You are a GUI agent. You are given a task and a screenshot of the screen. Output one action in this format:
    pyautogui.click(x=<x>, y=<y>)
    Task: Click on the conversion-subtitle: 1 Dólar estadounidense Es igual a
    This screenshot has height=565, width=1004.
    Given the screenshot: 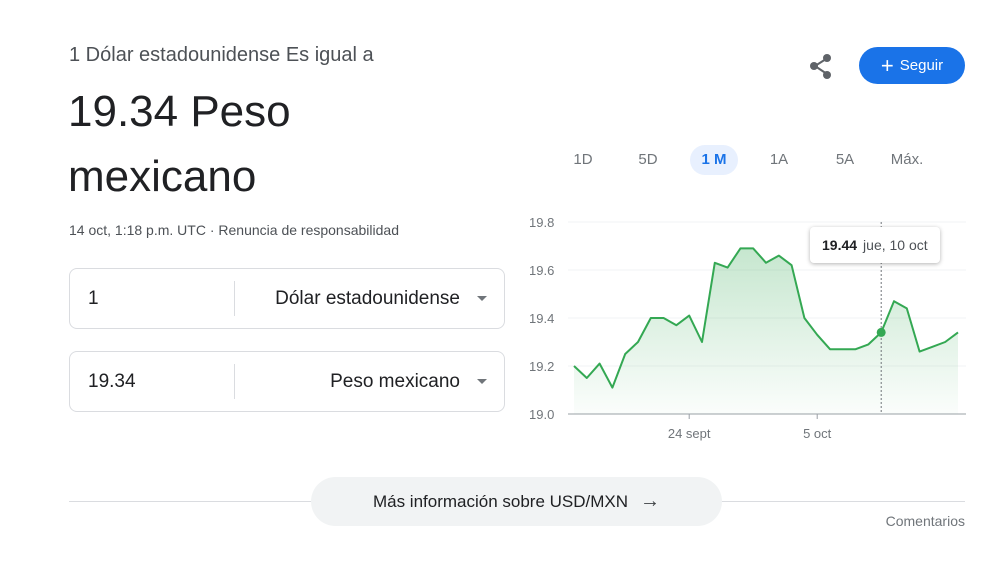 What is the action you would take?
    pyautogui.click(x=221, y=55)
    